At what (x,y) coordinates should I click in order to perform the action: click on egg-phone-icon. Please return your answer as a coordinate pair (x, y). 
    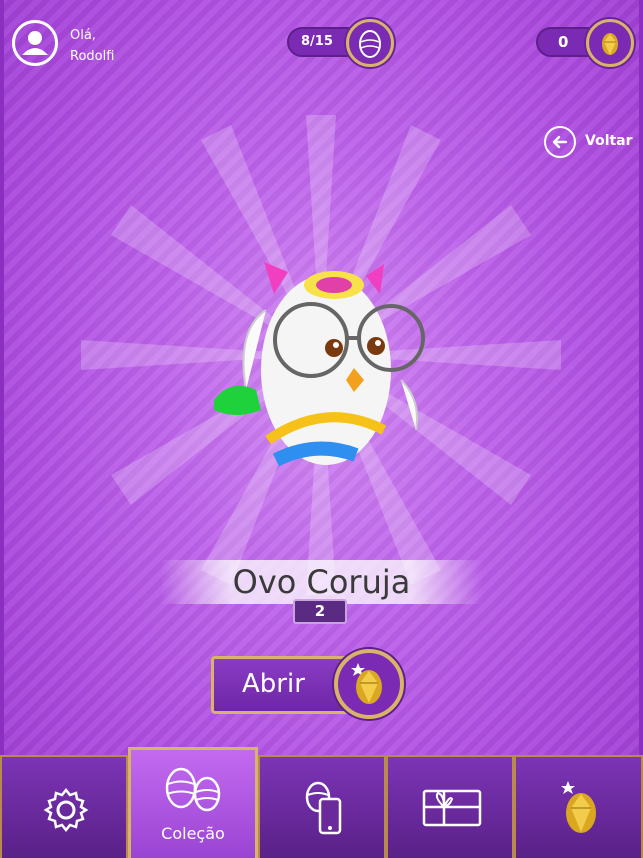
    Looking at the image, I should click on (323, 808).